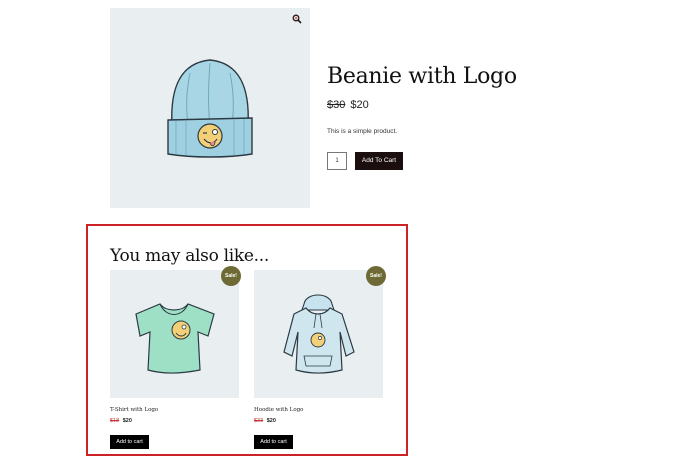  I want to click on quantity-input: 1, so click(337, 161).